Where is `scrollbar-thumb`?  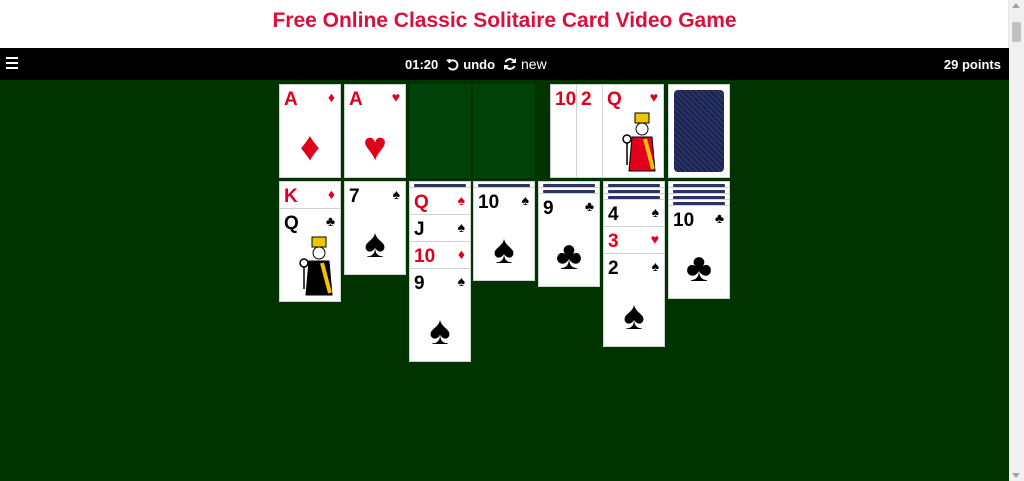 scrollbar-thumb is located at coordinates (1016, 32).